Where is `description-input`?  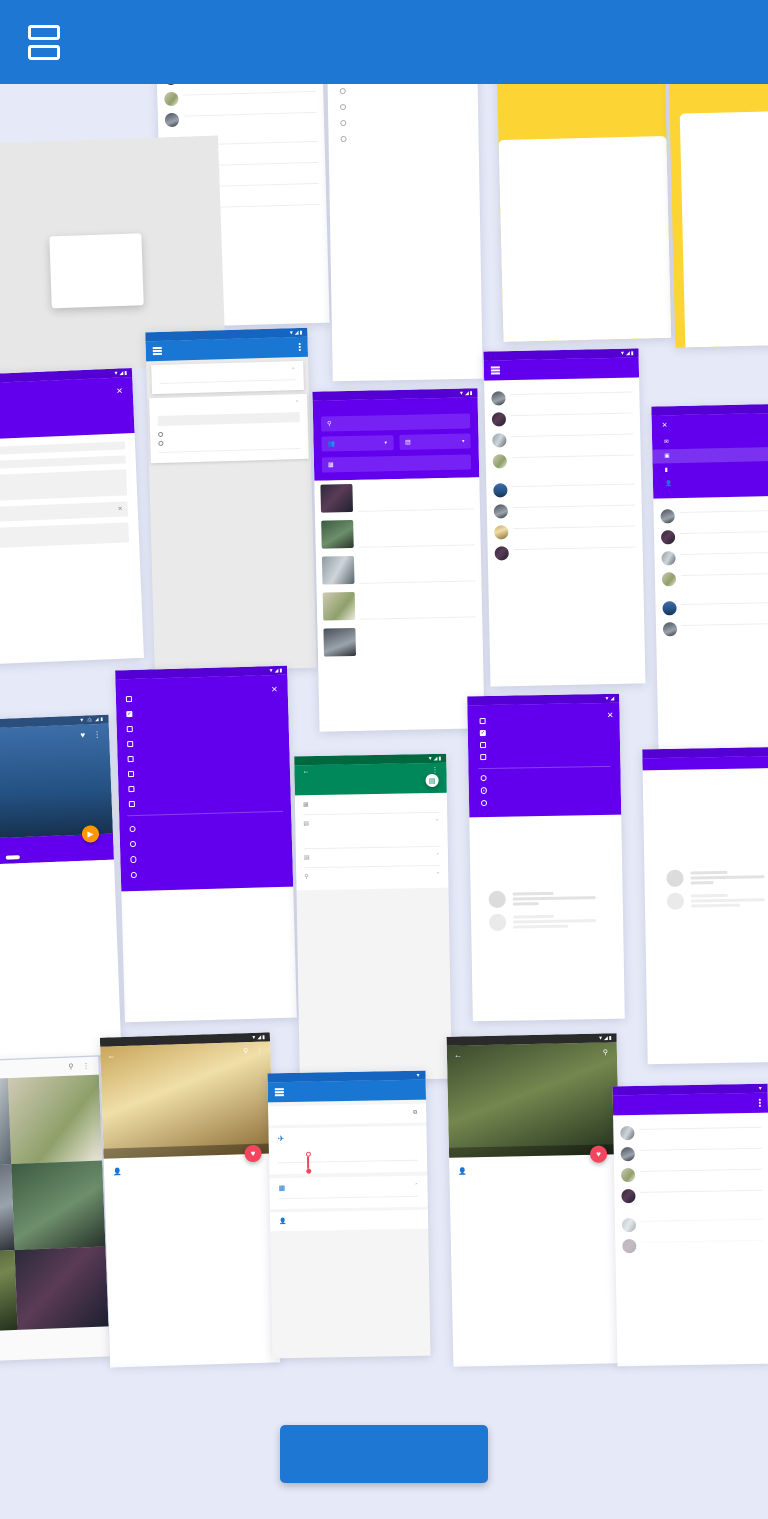 description-input is located at coordinates (64, 486).